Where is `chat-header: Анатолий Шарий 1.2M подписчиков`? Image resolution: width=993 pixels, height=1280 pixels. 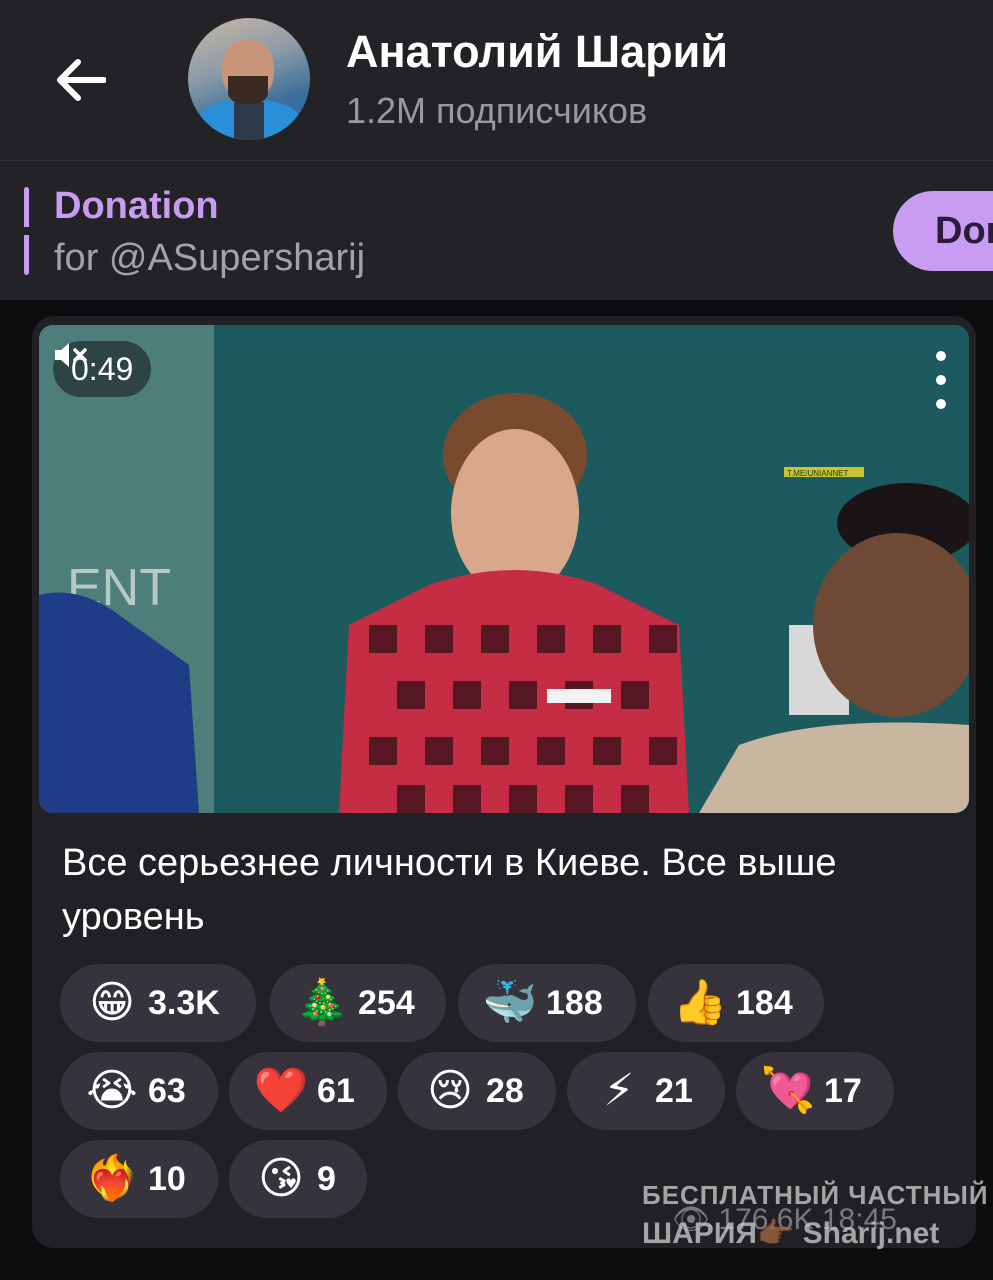 chat-header: Анатолий Шарий 1.2M подписчиков is located at coordinates (496, 80).